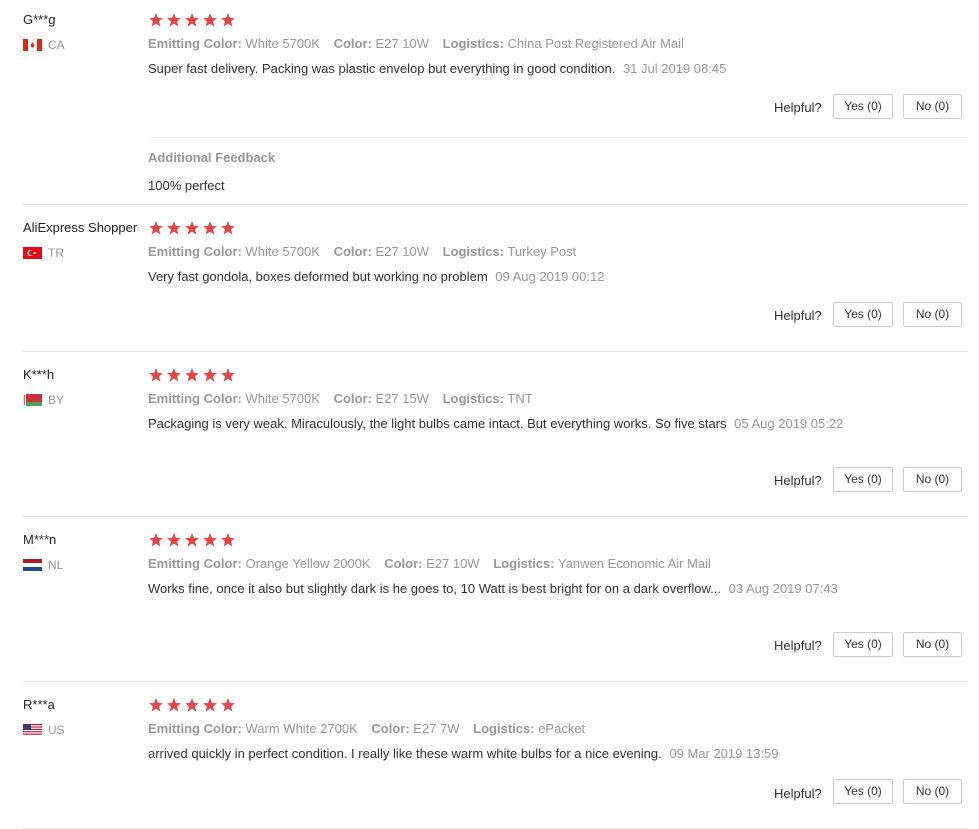 Image resolution: width=979 pixels, height=829 pixels. What do you see at coordinates (43, 253) in the screenshot?
I see `reviewer-country: TR` at bounding box center [43, 253].